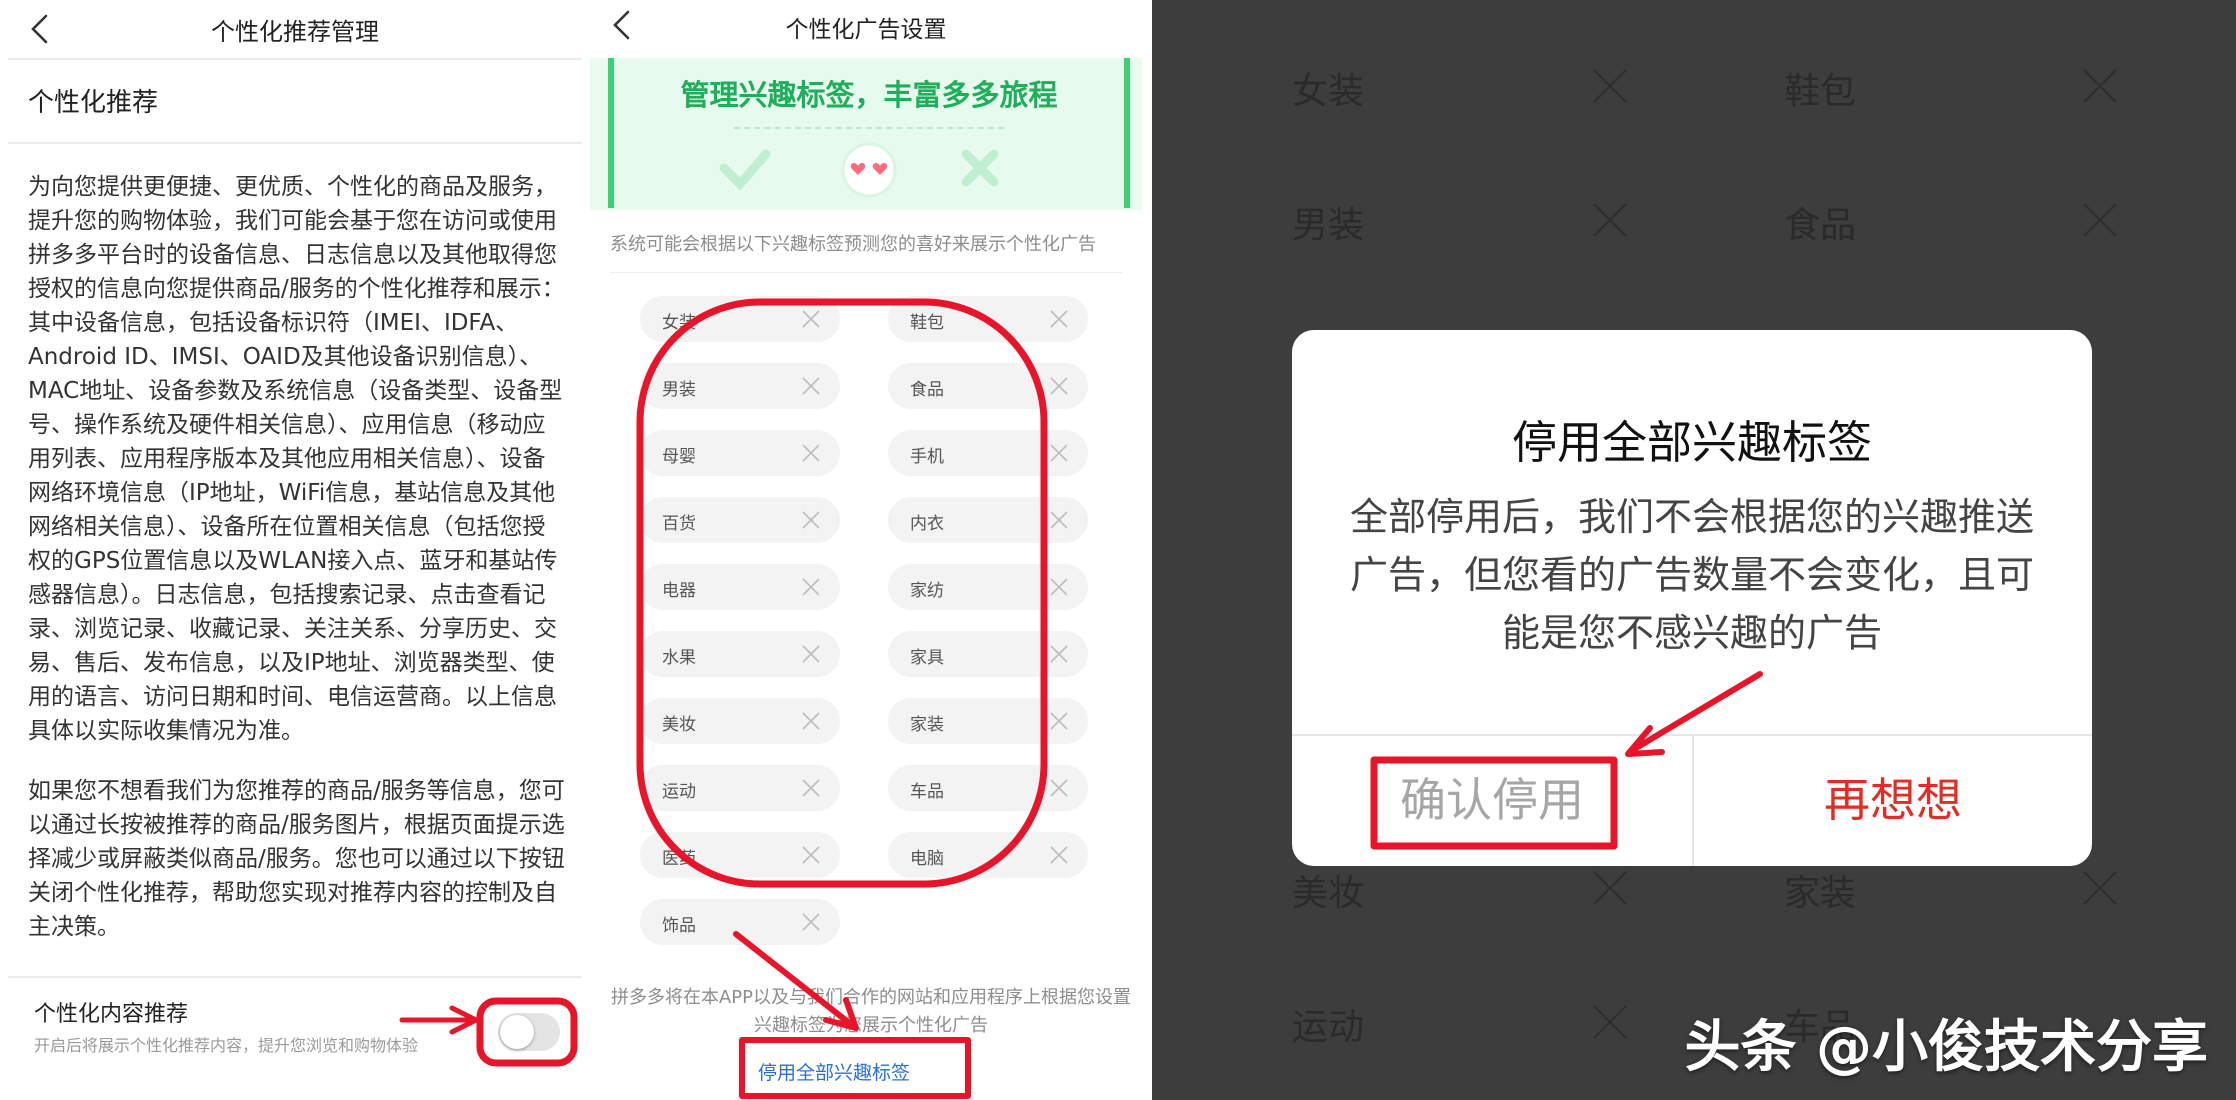 The width and height of the screenshot is (2236, 1100). Describe the element at coordinates (679, 591) in the screenshot. I see `tag-label: 电器` at that location.